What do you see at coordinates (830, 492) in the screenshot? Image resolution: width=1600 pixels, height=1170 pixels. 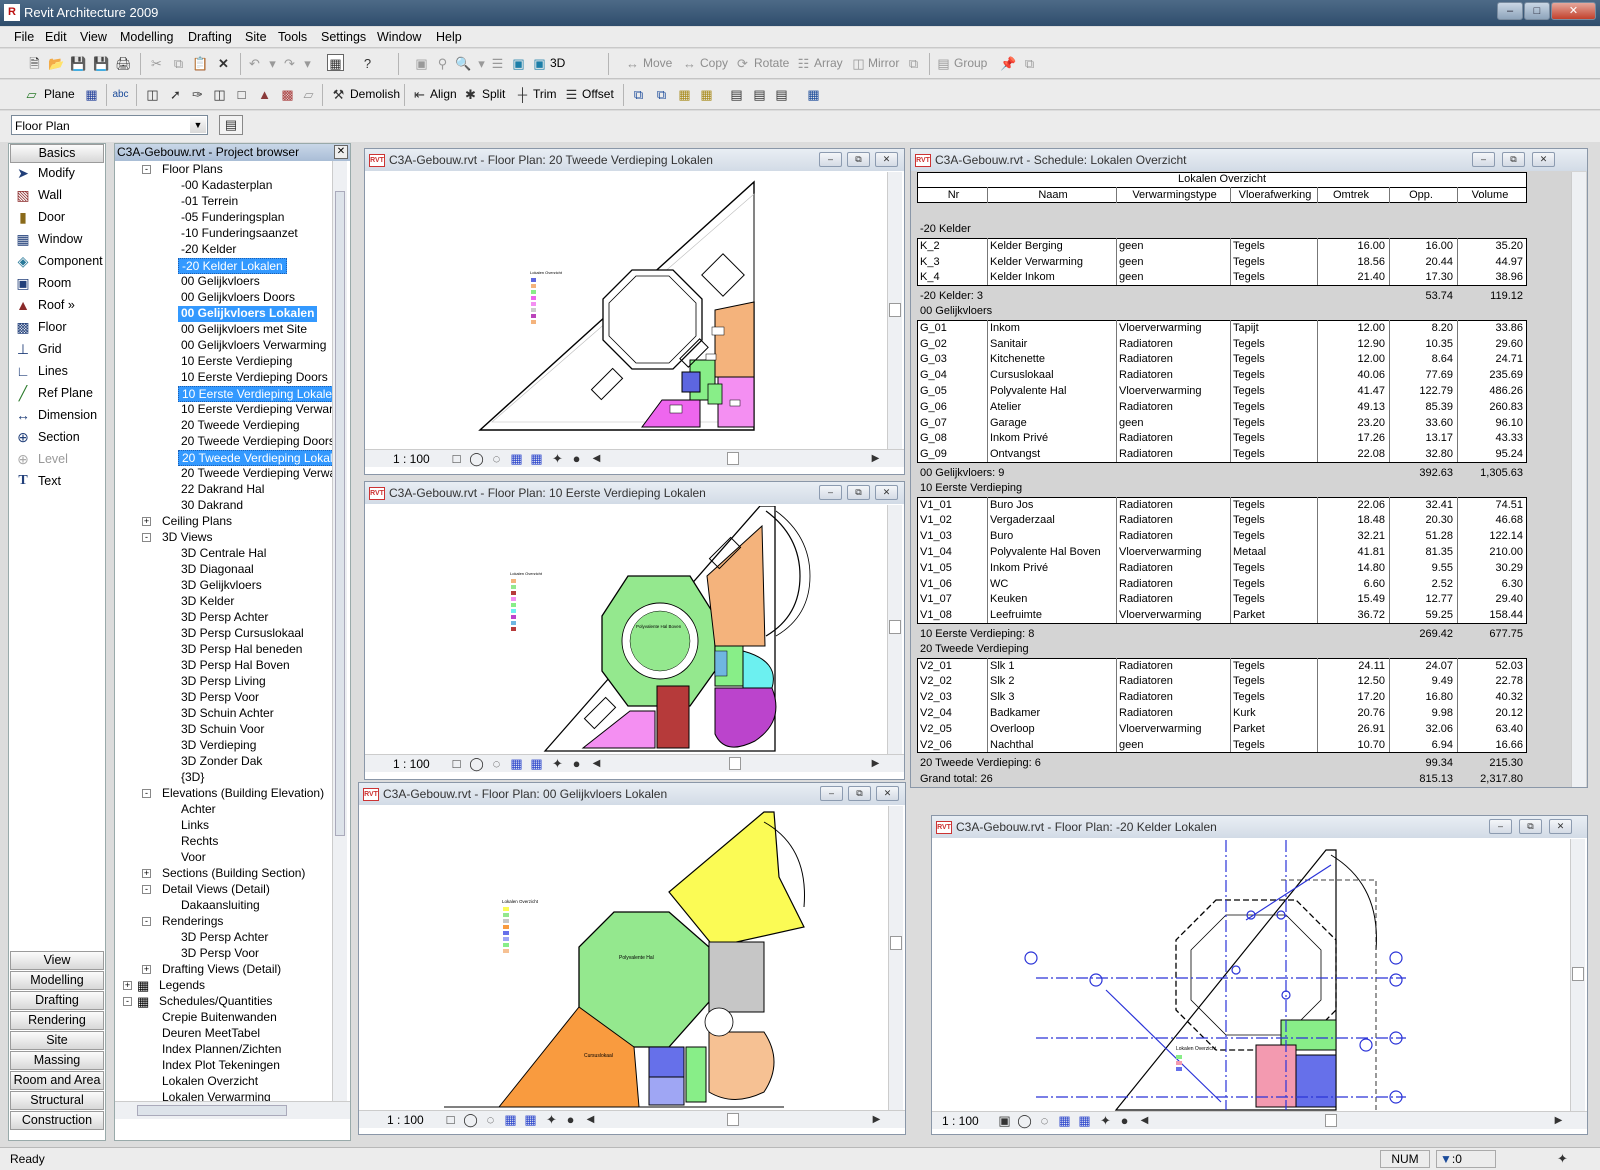 I see `view-minimize-button: –` at bounding box center [830, 492].